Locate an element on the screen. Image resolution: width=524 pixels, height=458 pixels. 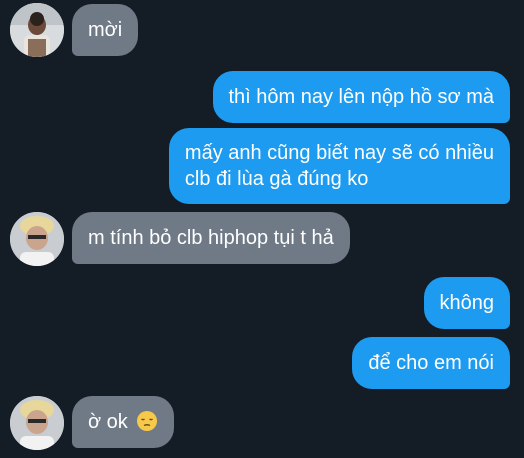
message-bubble: không is located at coordinates (466, 303).